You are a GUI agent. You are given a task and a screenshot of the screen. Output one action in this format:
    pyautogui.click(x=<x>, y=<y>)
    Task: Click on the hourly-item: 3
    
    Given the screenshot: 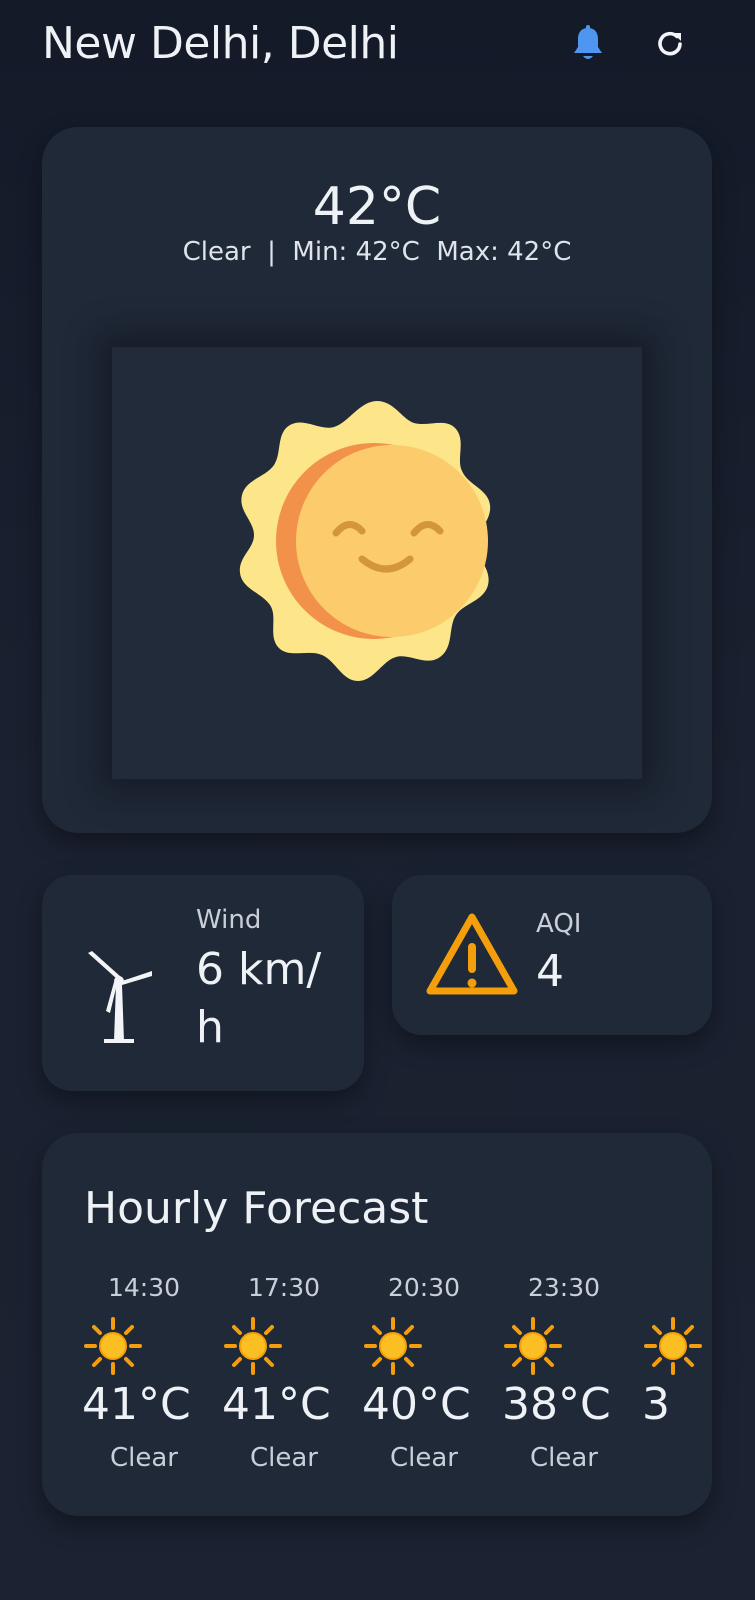 What is the action you would take?
    pyautogui.click(x=677, y=1373)
    